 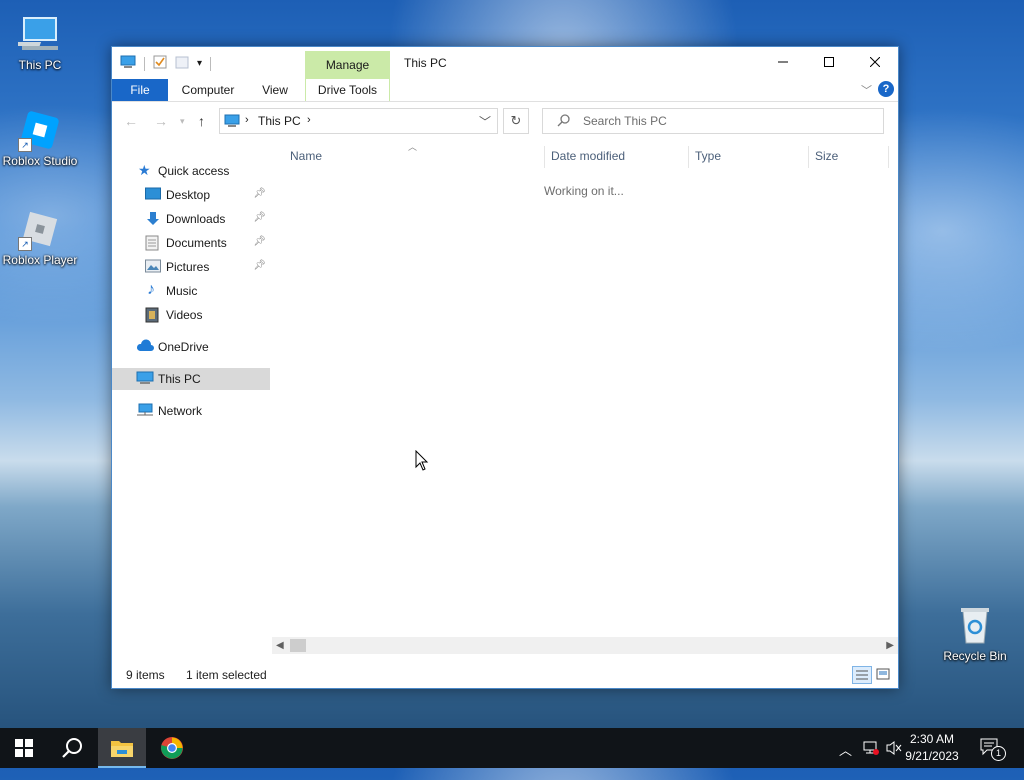 What do you see at coordinates (563, 122) in the screenshot?
I see `search-icon` at bounding box center [563, 122].